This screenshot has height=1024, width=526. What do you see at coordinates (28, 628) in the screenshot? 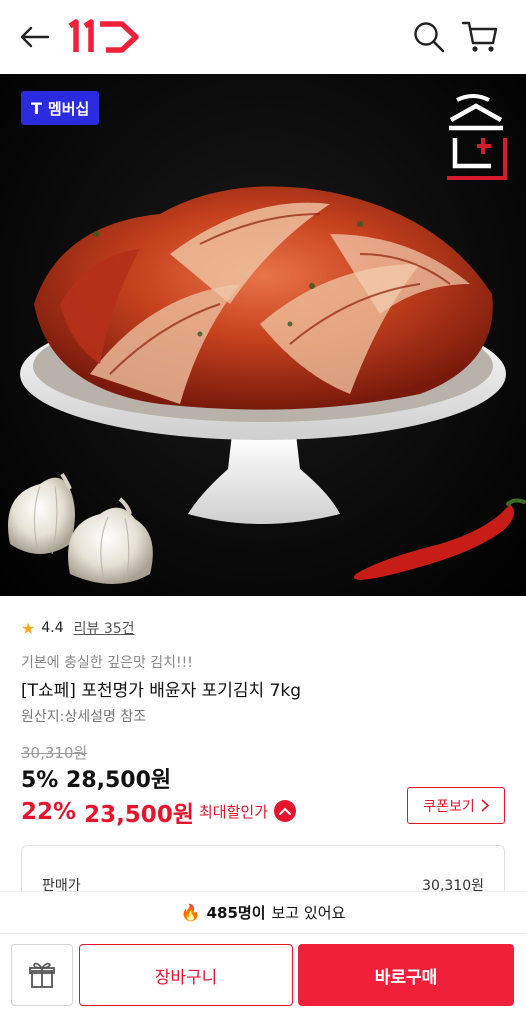
I see `star-icon: ★` at bounding box center [28, 628].